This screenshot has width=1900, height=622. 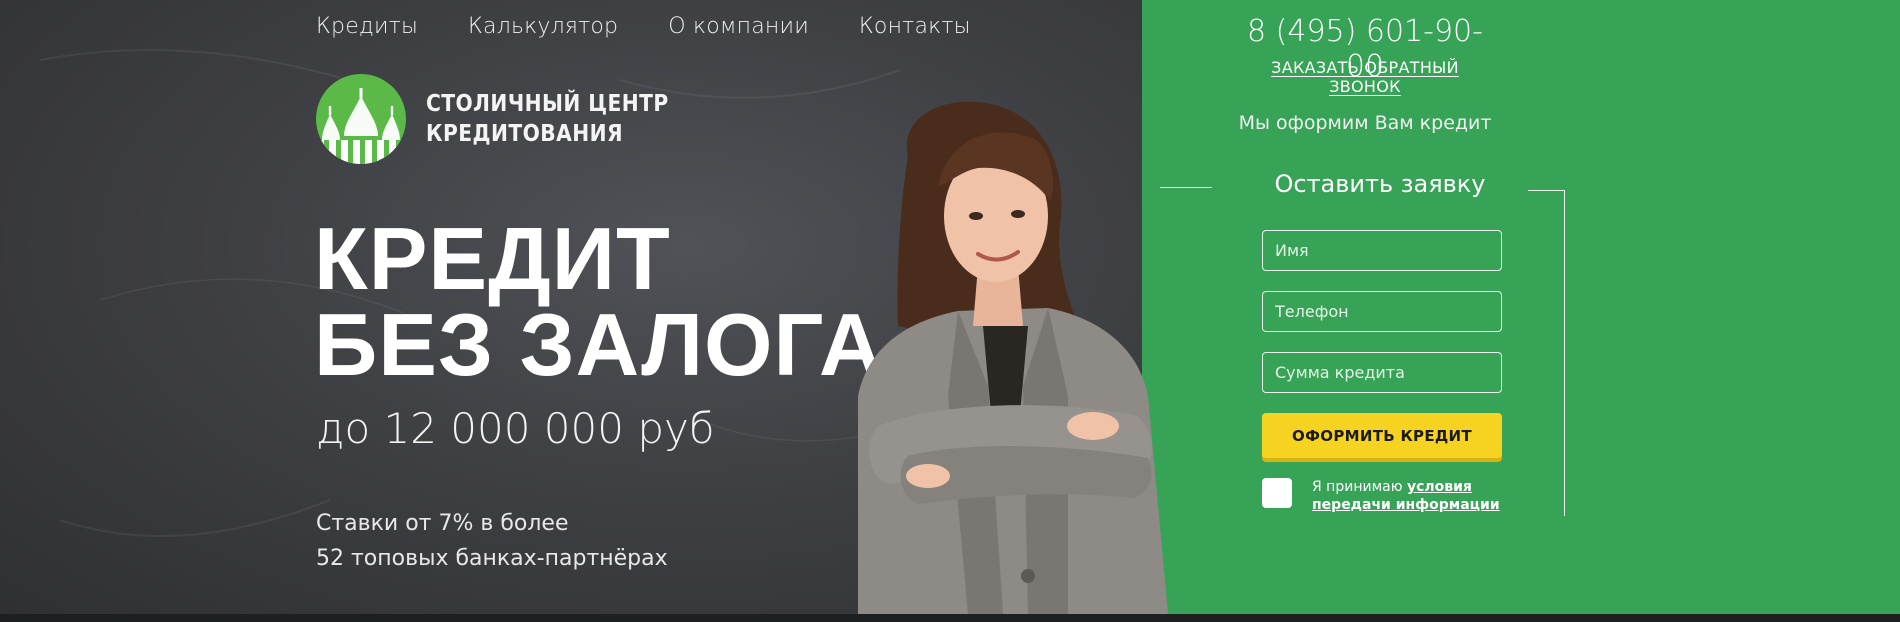 What do you see at coordinates (1013, 357) in the screenshot?
I see `woman-photo` at bounding box center [1013, 357].